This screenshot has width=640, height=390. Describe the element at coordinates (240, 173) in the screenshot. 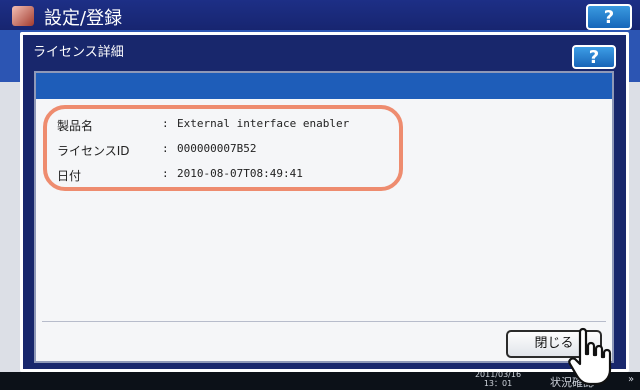

I see `detail-value: 2010-08-07T08:49:41` at that location.